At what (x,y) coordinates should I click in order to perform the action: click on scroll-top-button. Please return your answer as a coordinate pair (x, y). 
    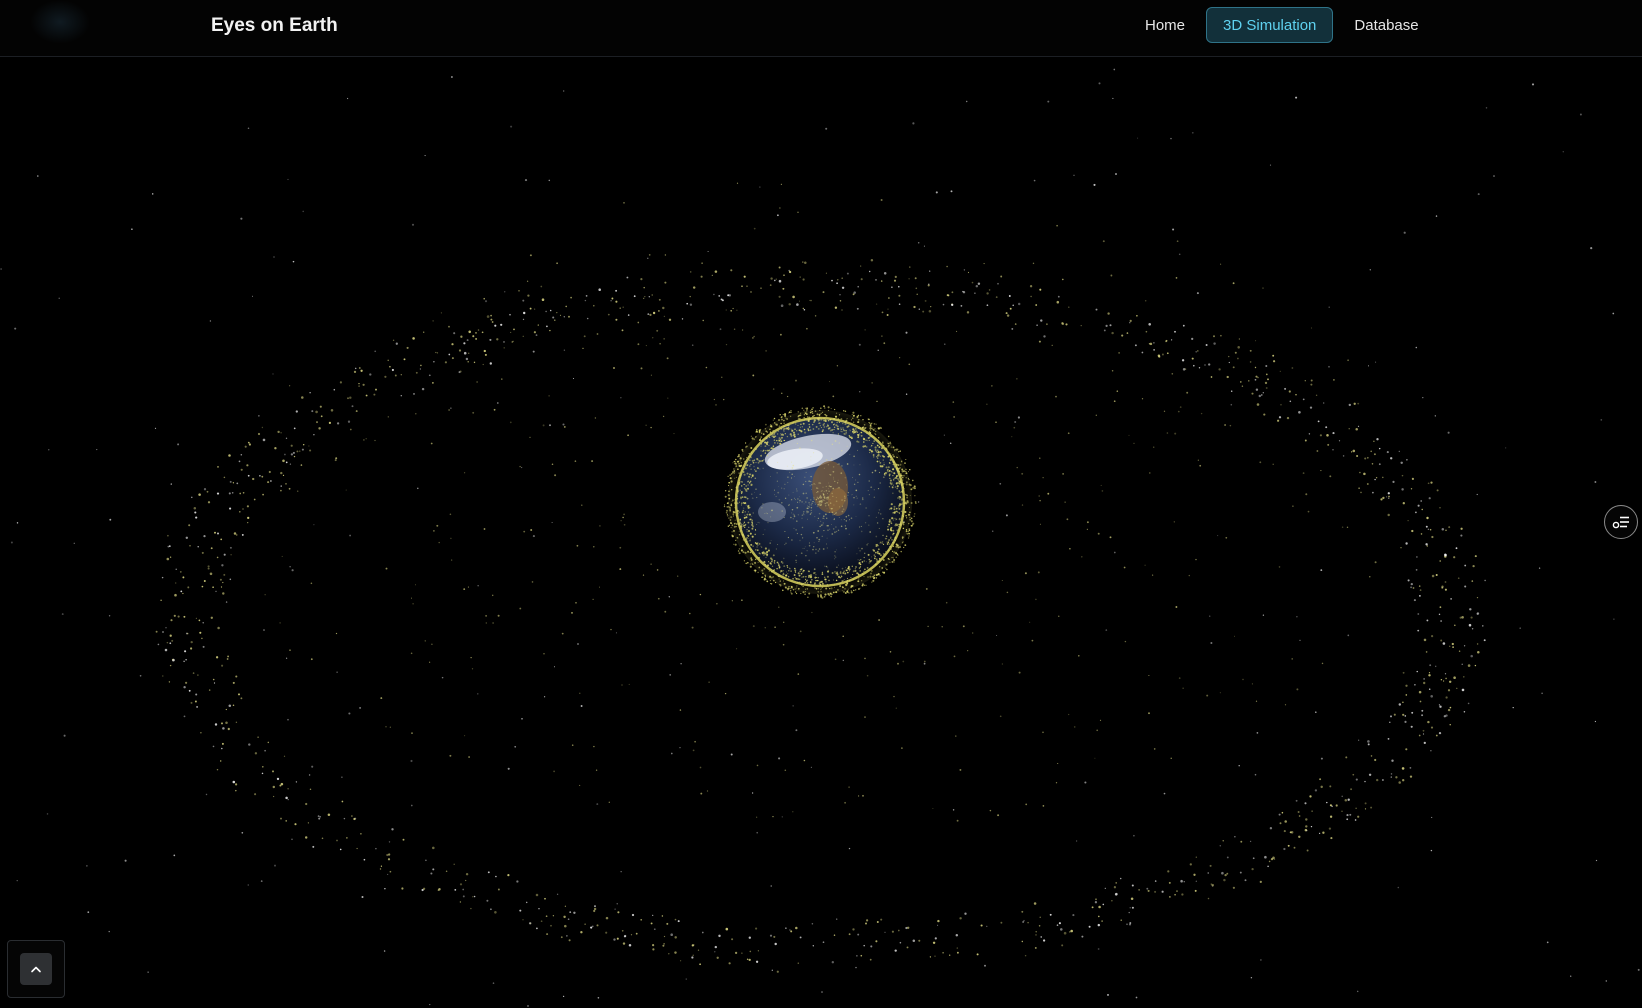
    Looking at the image, I should click on (36, 969).